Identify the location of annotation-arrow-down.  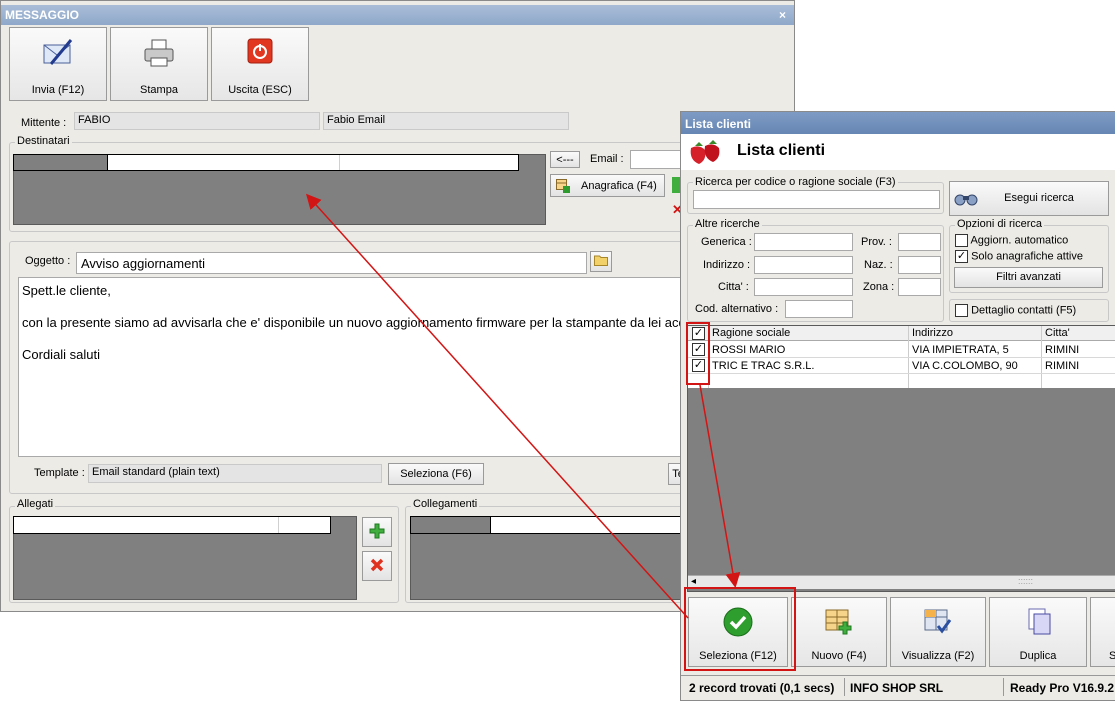
(720, 486).